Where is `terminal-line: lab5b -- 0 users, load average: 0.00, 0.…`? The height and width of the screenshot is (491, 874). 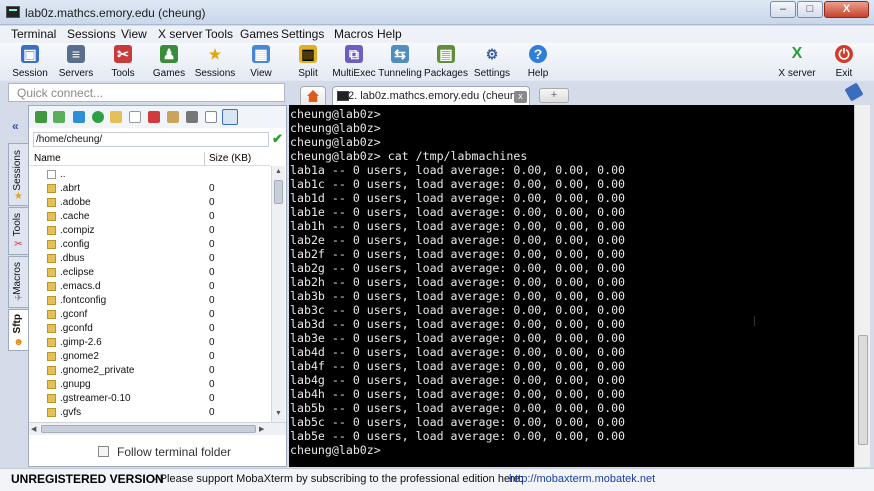 terminal-line: lab5b -- 0 users, load average: 0.00, 0.… is located at coordinates (458, 408).